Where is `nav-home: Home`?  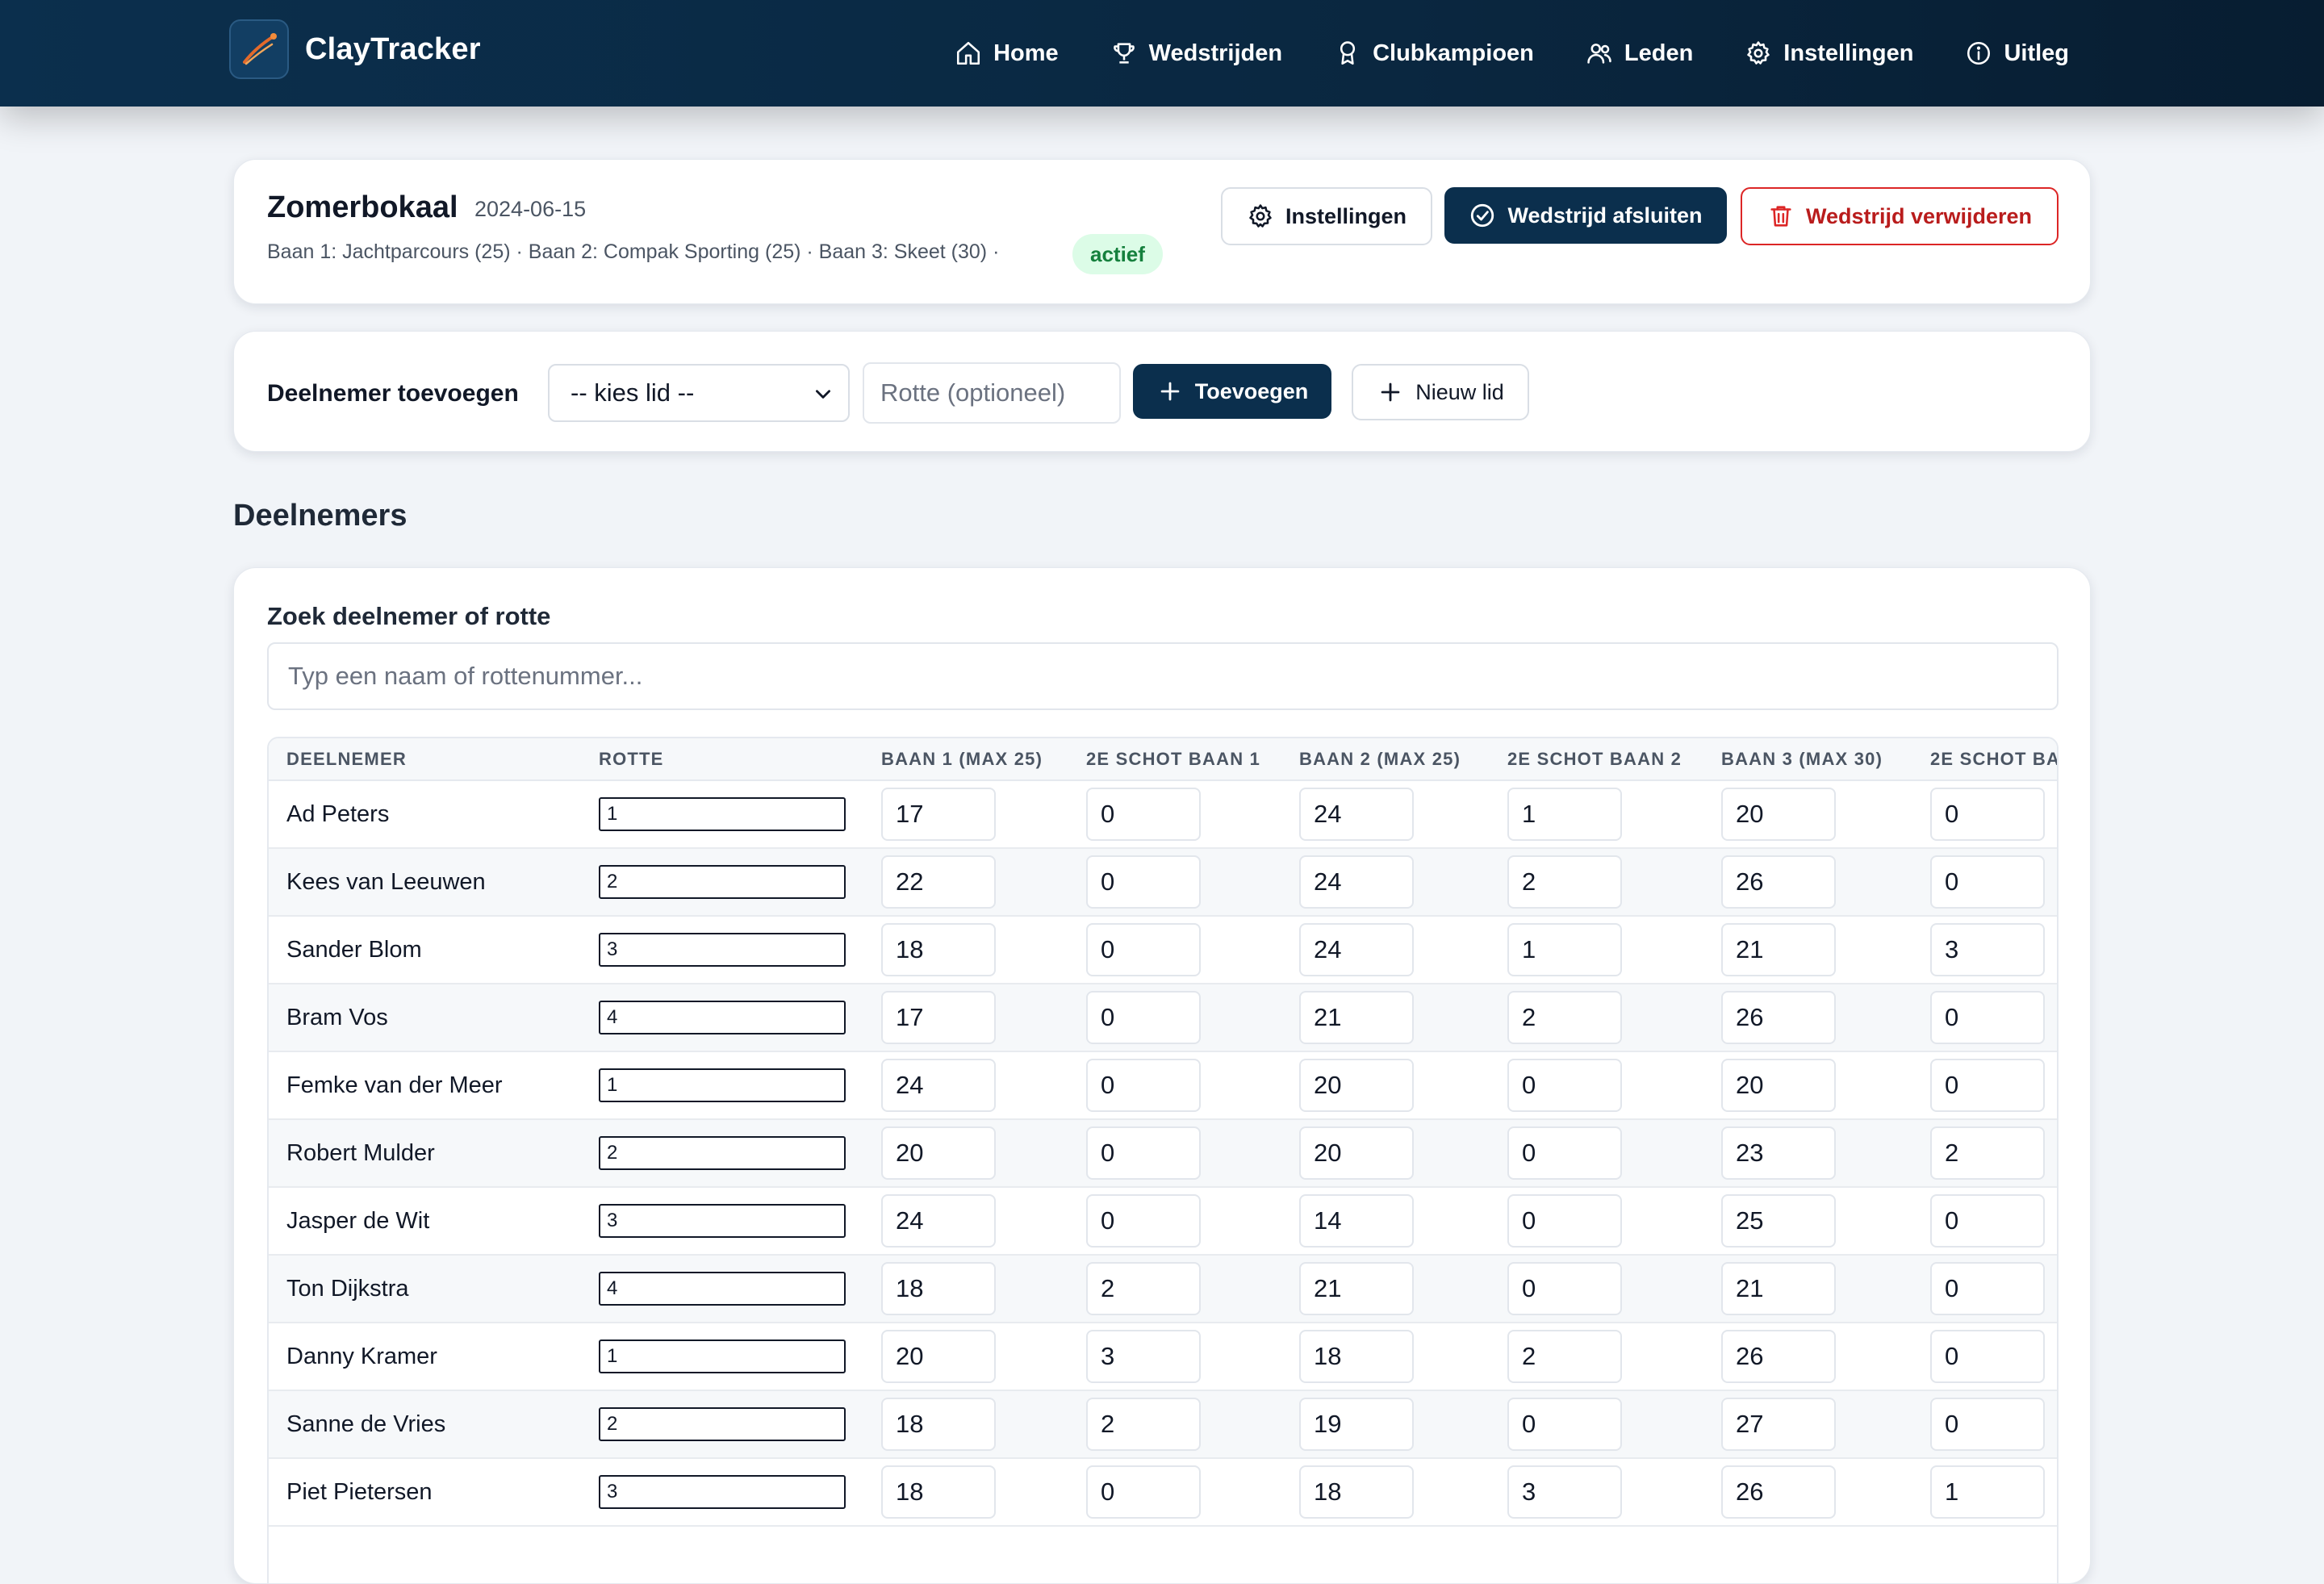
nav-home: Home is located at coordinates (1007, 53).